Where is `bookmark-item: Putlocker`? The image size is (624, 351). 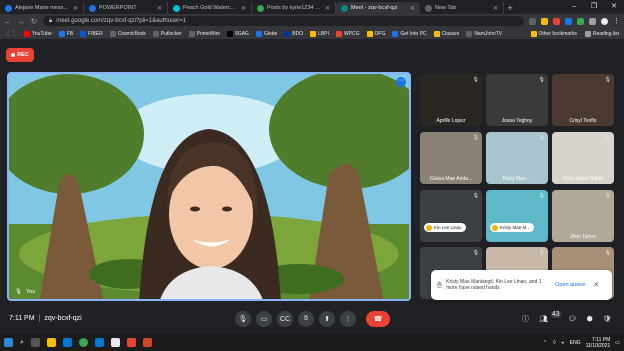 bookmark-item: Putlocker is located at coordinates (167, 33).